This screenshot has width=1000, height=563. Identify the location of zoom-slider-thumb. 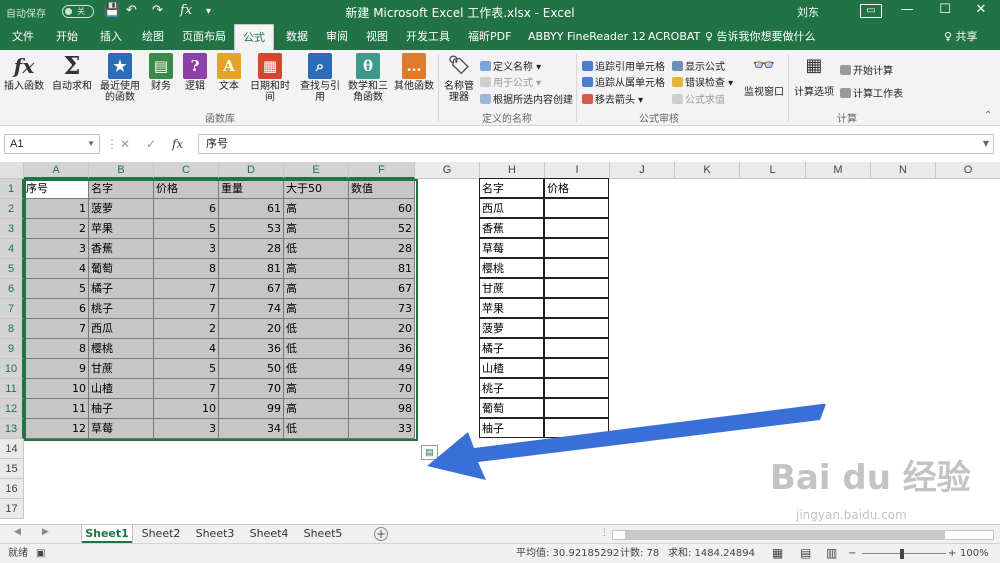
(902, 554).